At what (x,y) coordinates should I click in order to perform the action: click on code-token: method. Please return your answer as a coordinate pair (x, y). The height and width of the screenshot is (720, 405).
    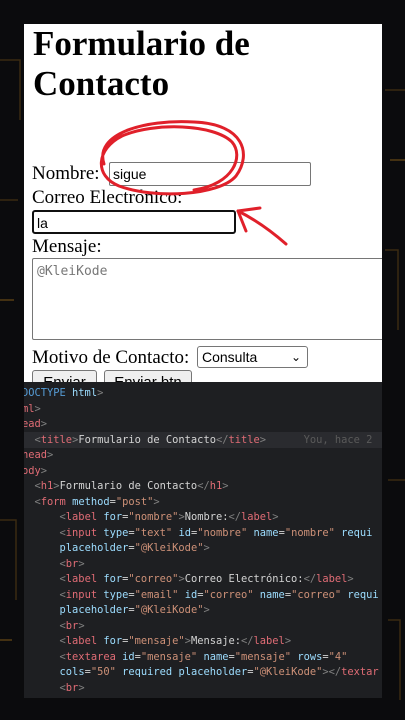
    Looking at the image, I should click on (91, 501).